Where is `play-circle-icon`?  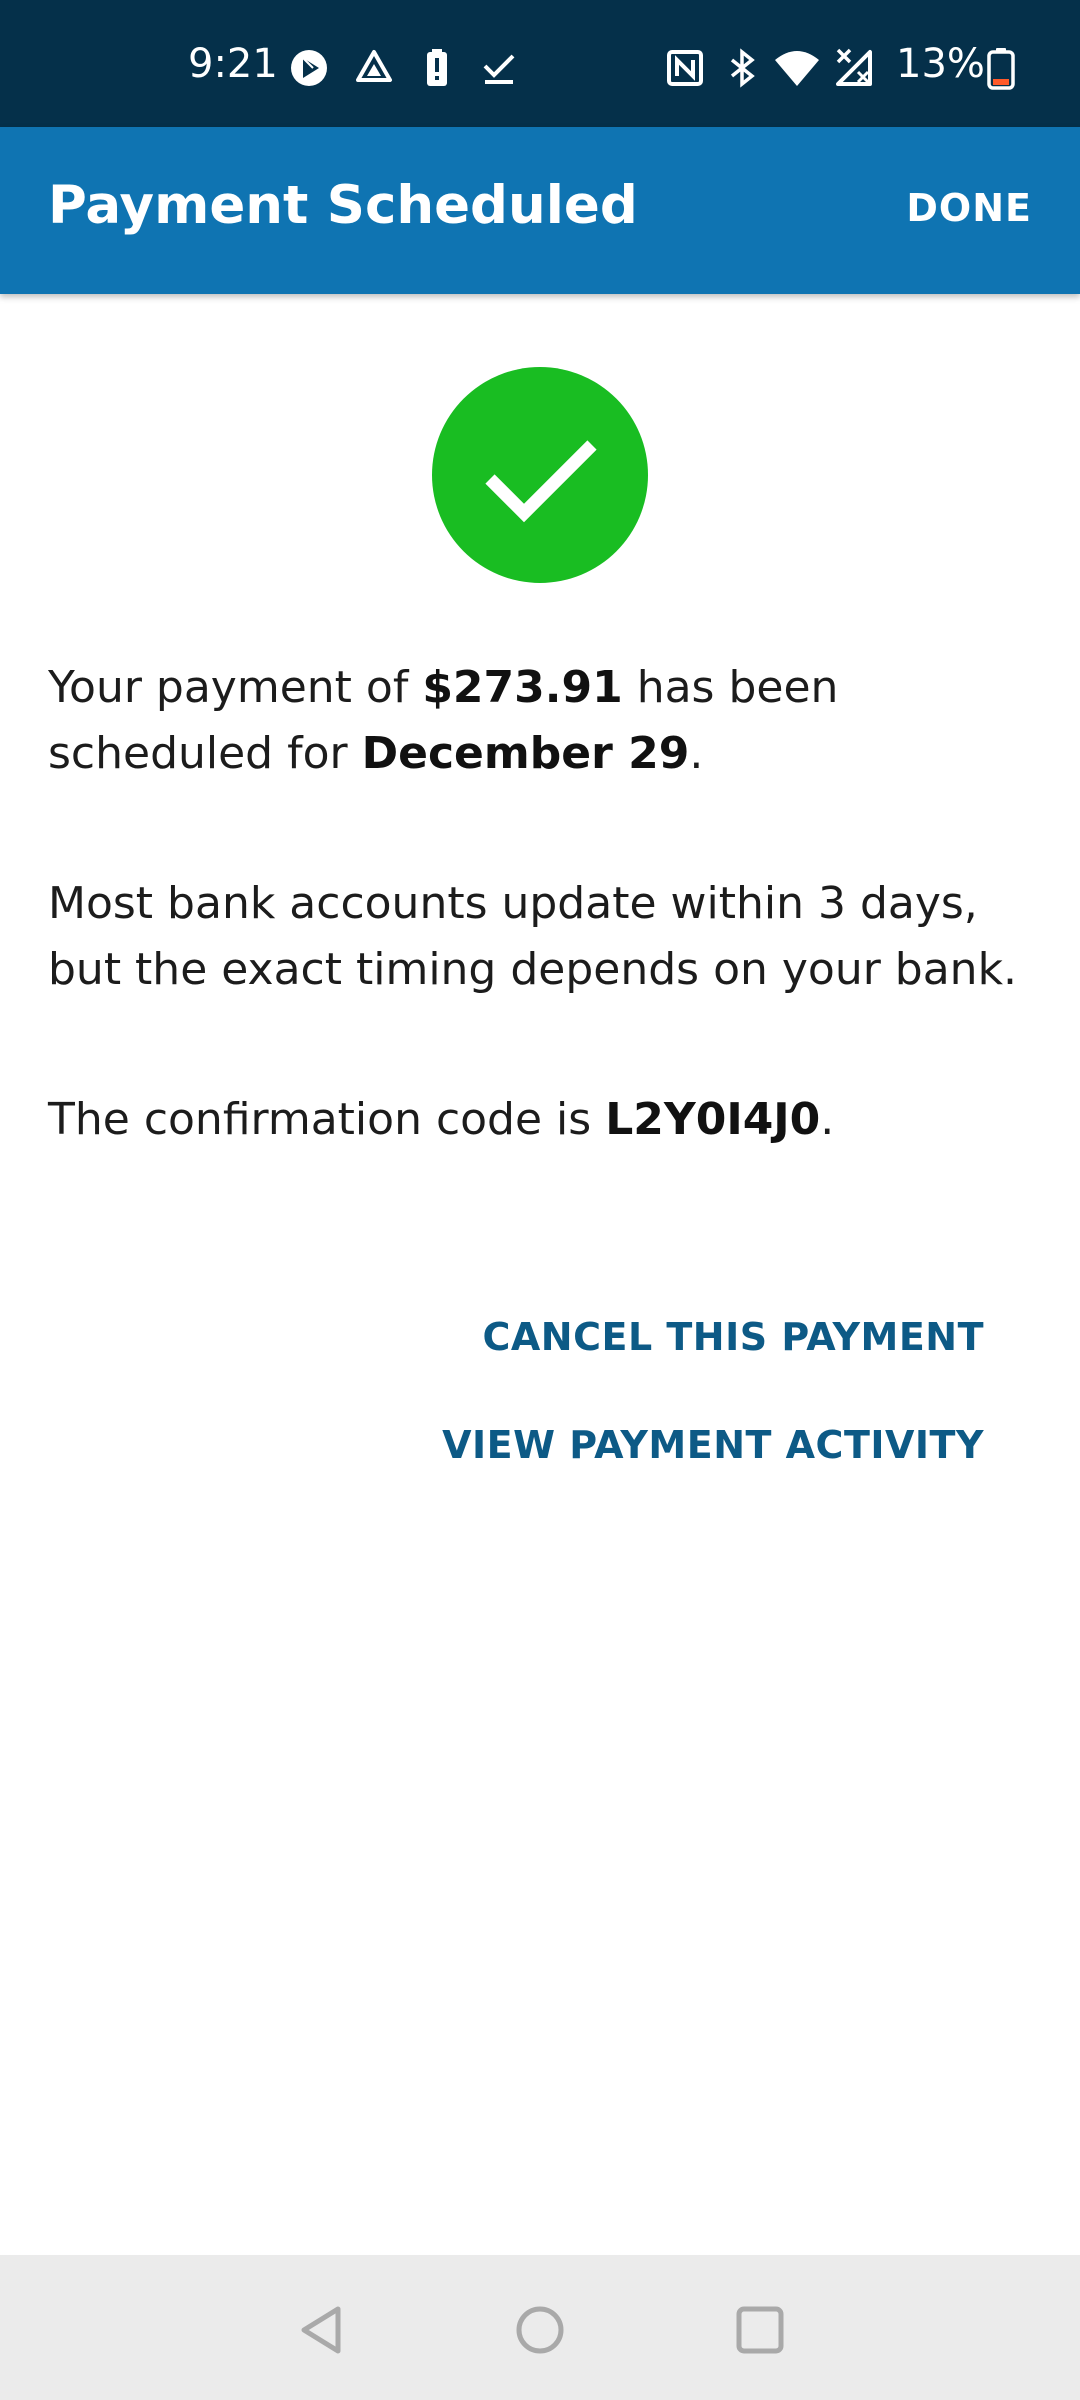
play-circle-icon is located at coordinates (309, 68).